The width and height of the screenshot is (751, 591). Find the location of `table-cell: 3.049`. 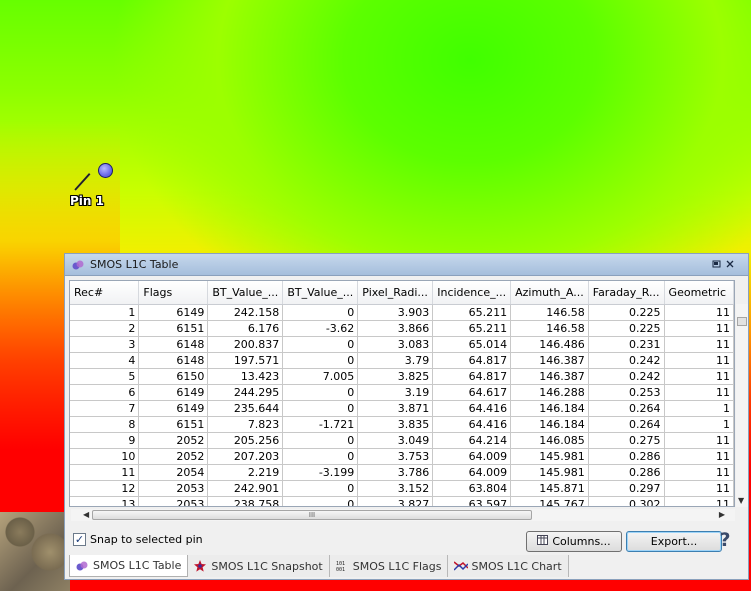

table-cell: 3.049 is located at coordinates (395, 440).